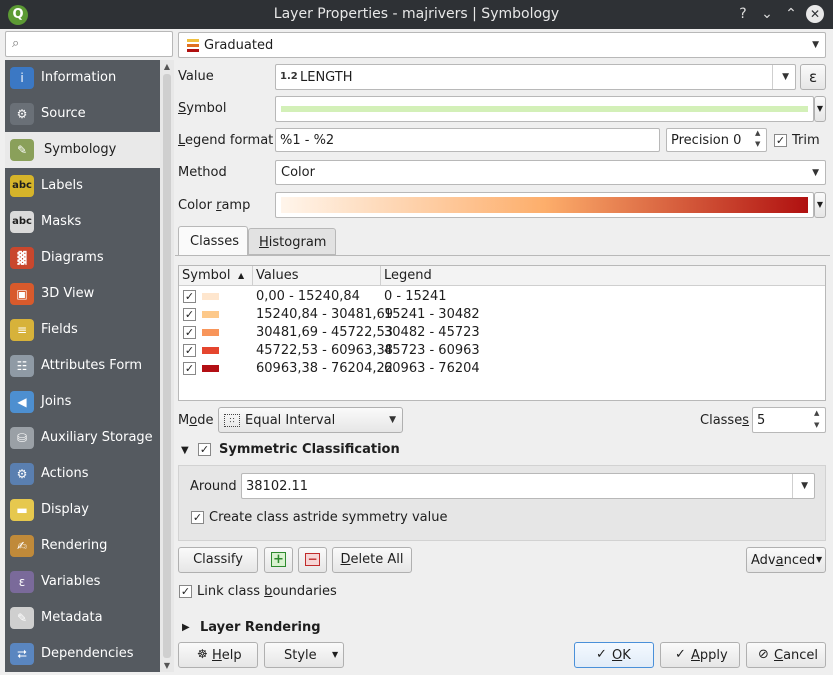 The width and height of the screenshot is (833, 675). I want to click on add-class-button: +, so click(278, 560).